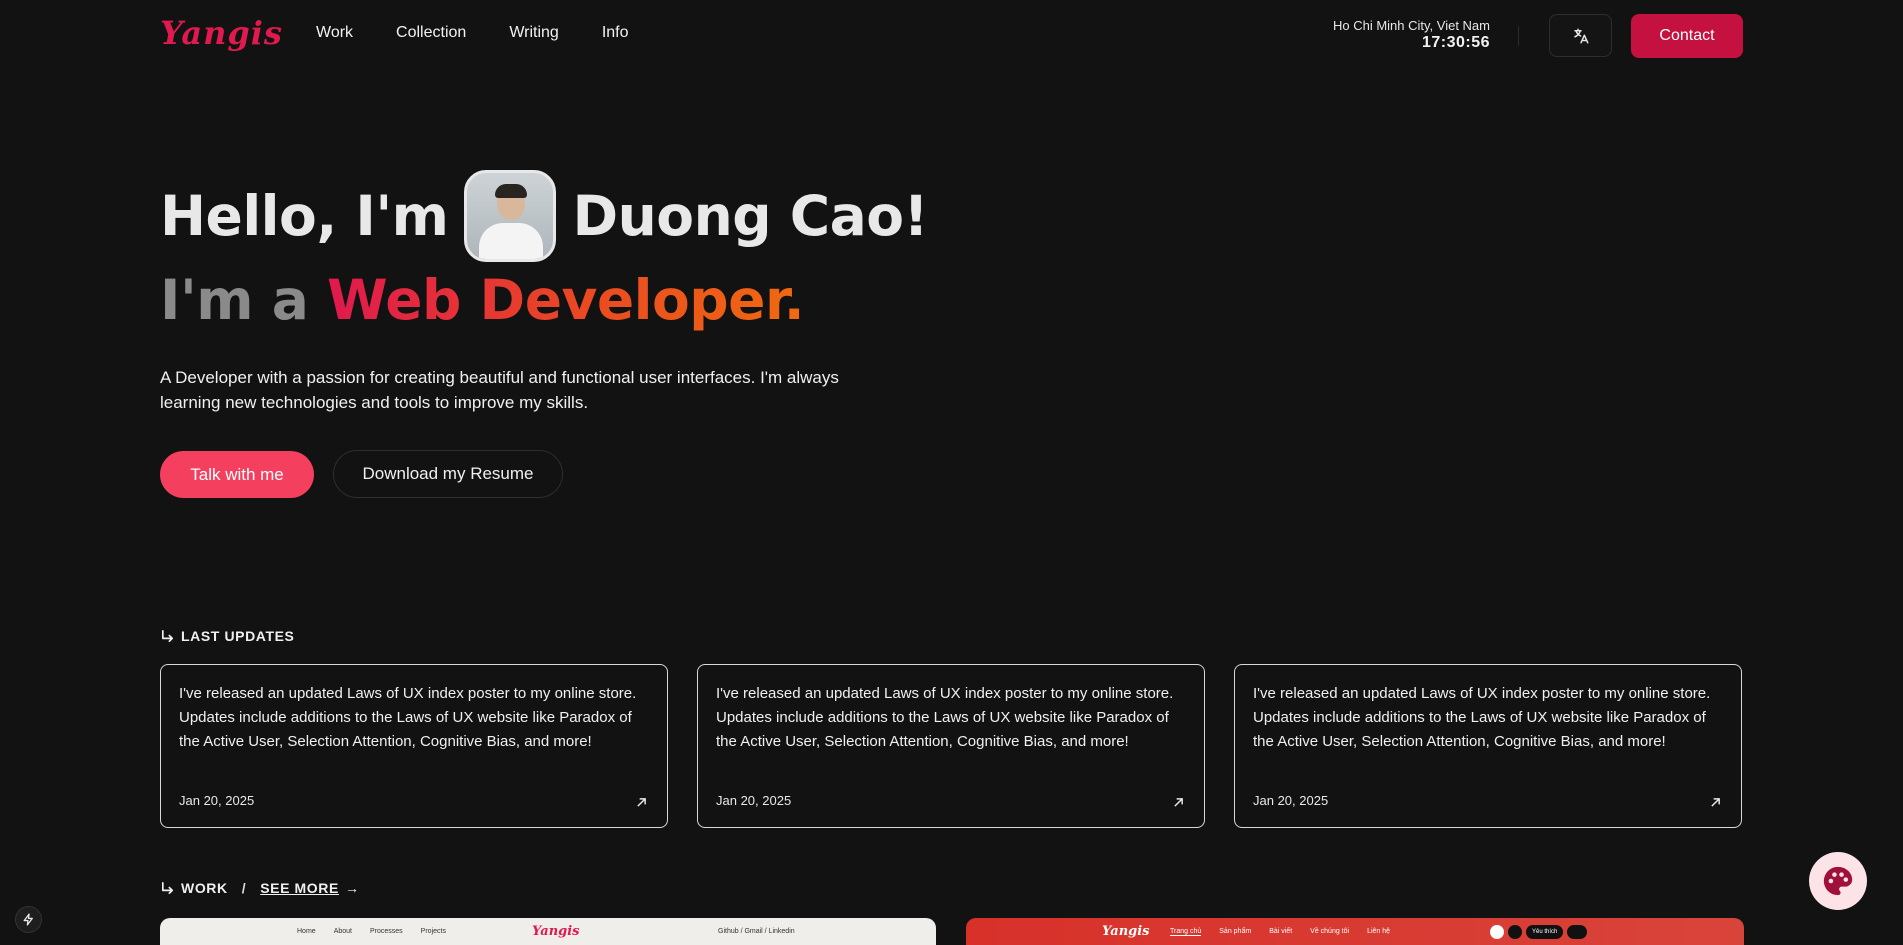 Image resolution: width=1903 pixels, height=945 pixels. I want to click on preview-nav: Home About Processes Projects, so click(371, 931).